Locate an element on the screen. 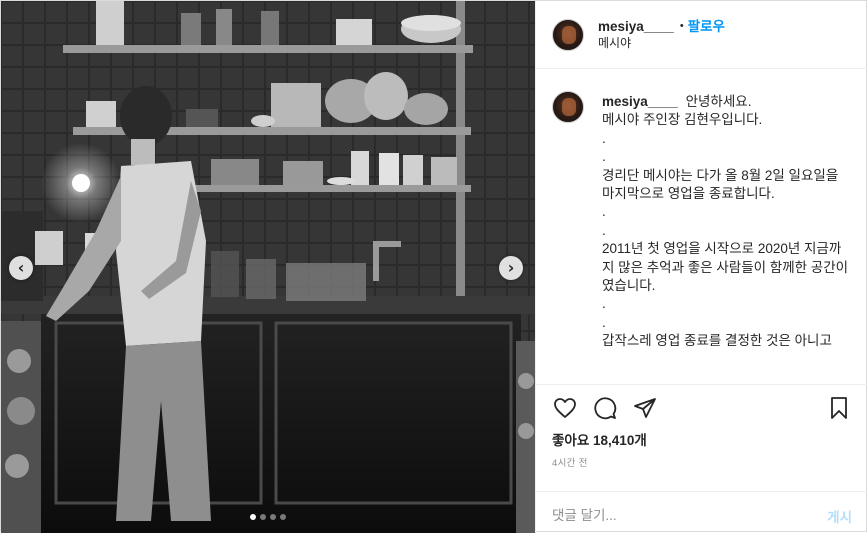 This screenshot has width=867, height=539. paper-plane-icon is located at coordinates (645, 408).